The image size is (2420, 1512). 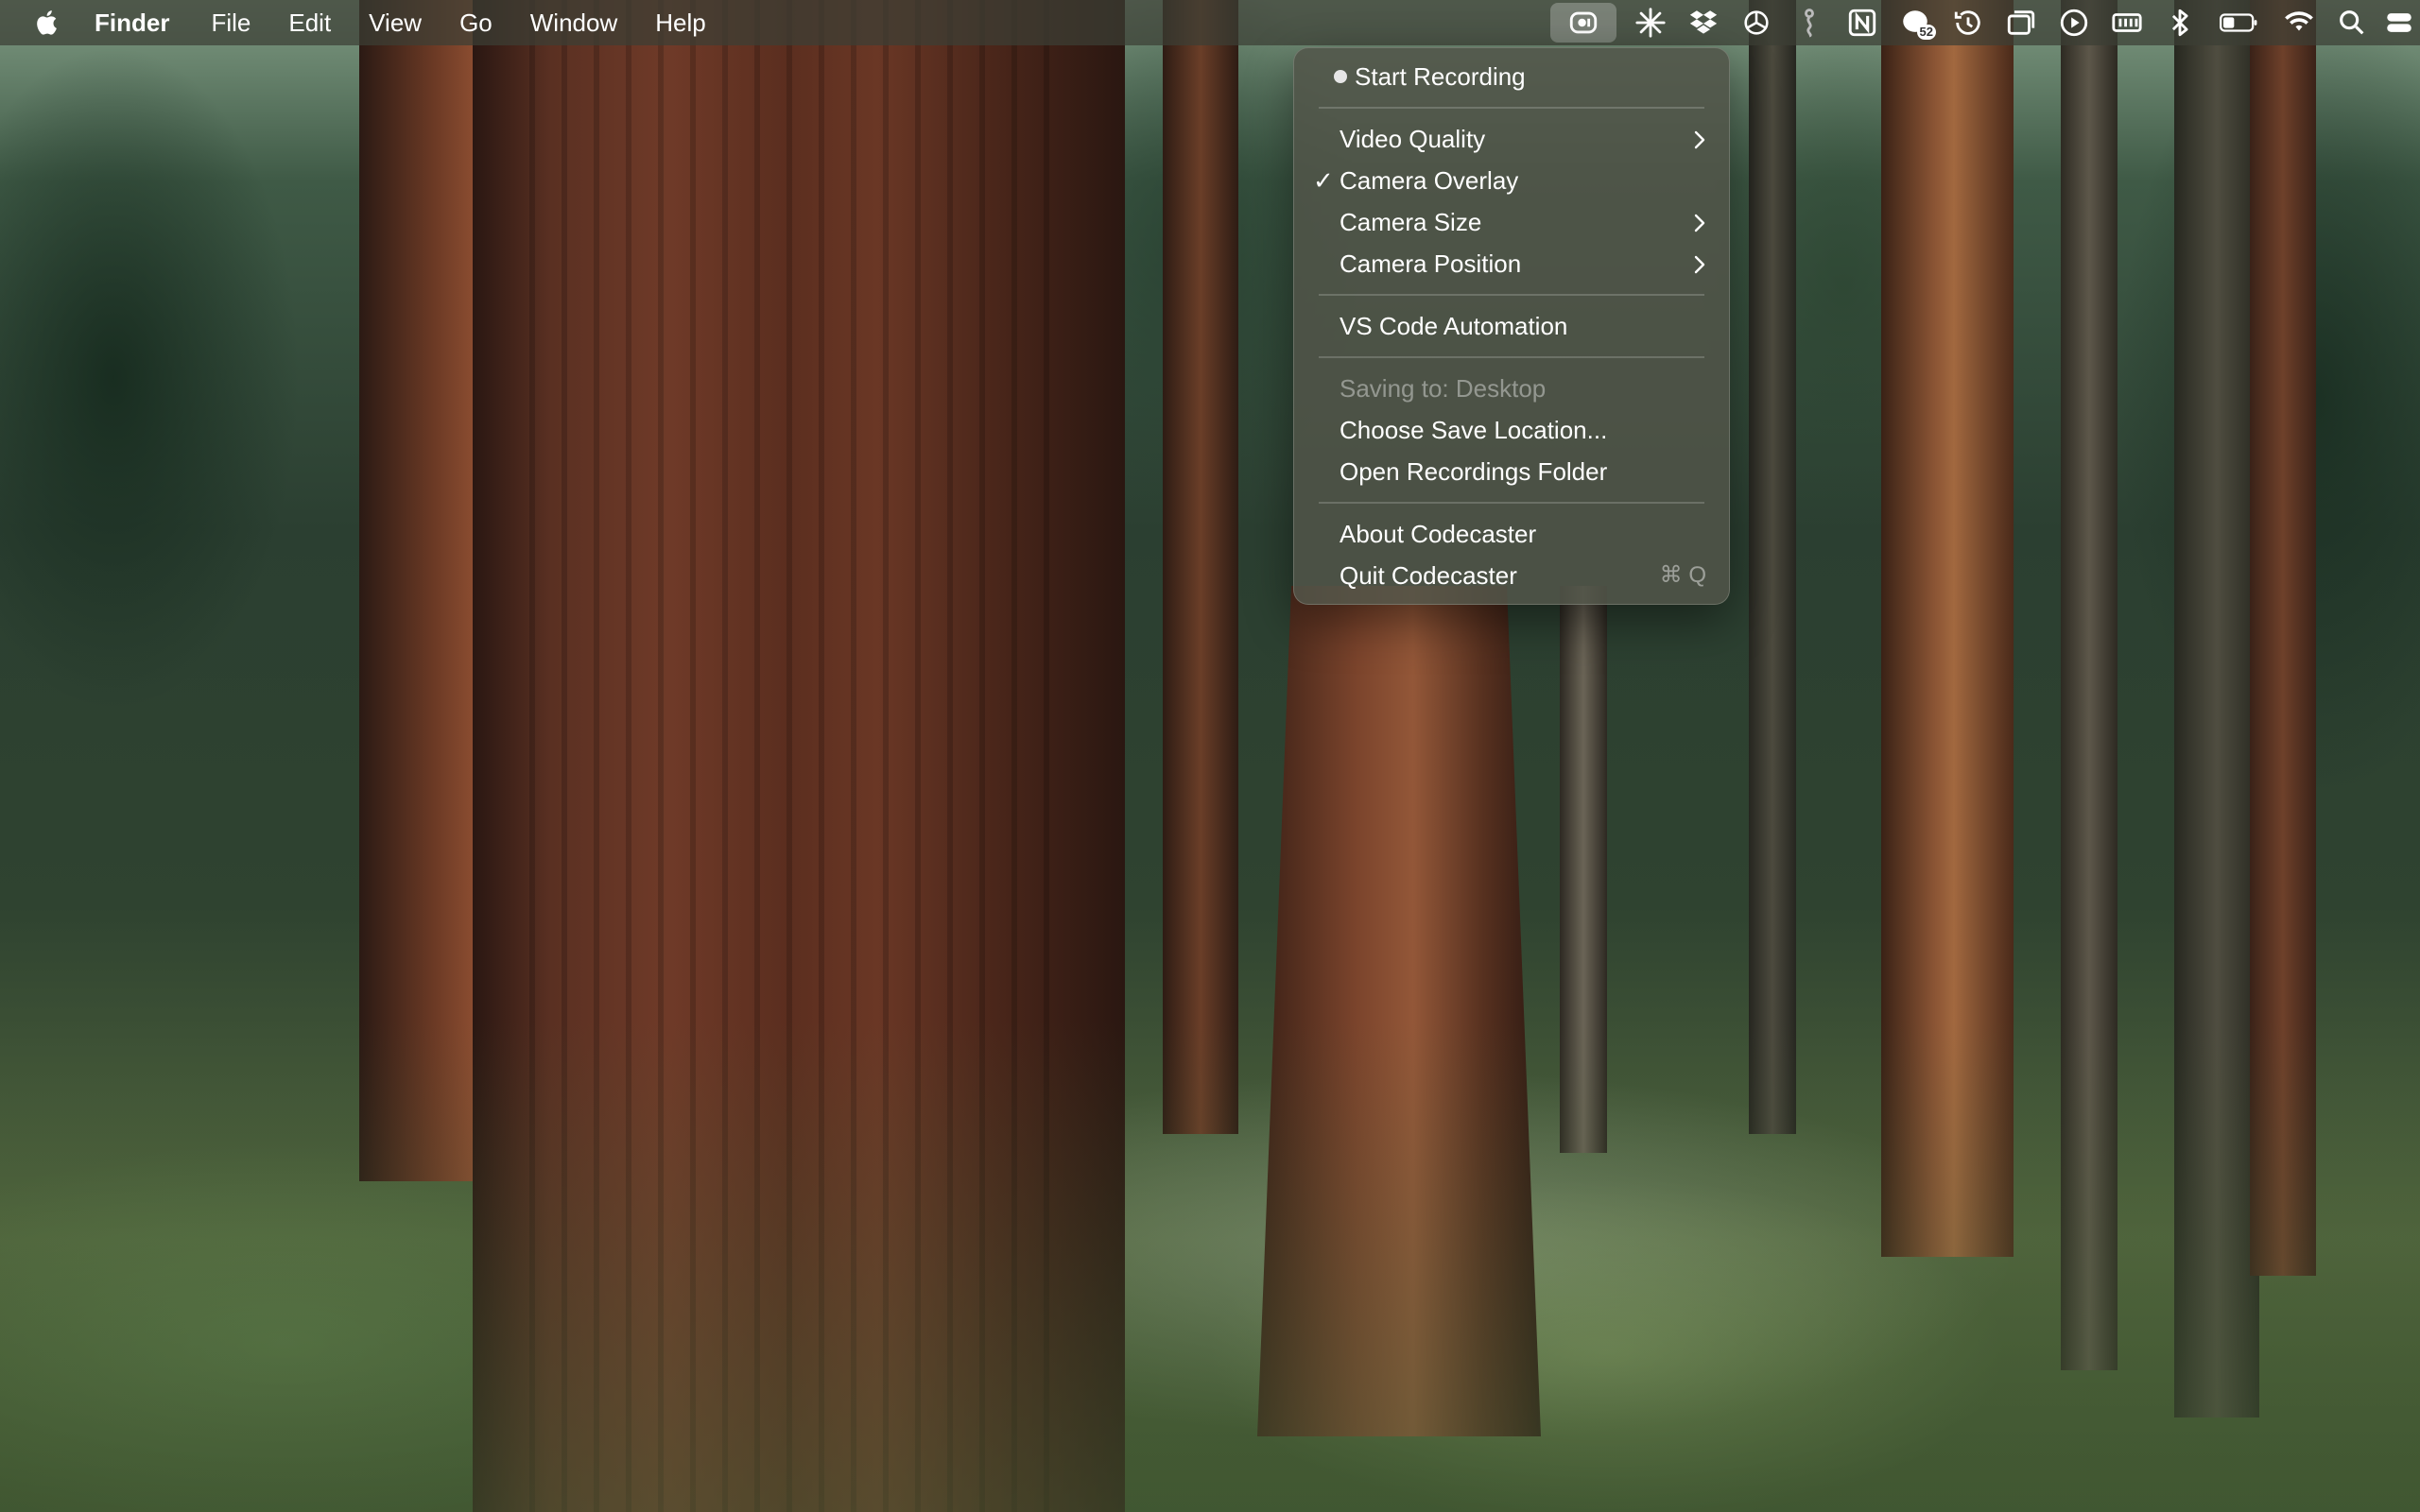 What do you see at coordinates (680, 23) in the screenshot?
I see `menu-help: Help` at bounding box center [680, 23].